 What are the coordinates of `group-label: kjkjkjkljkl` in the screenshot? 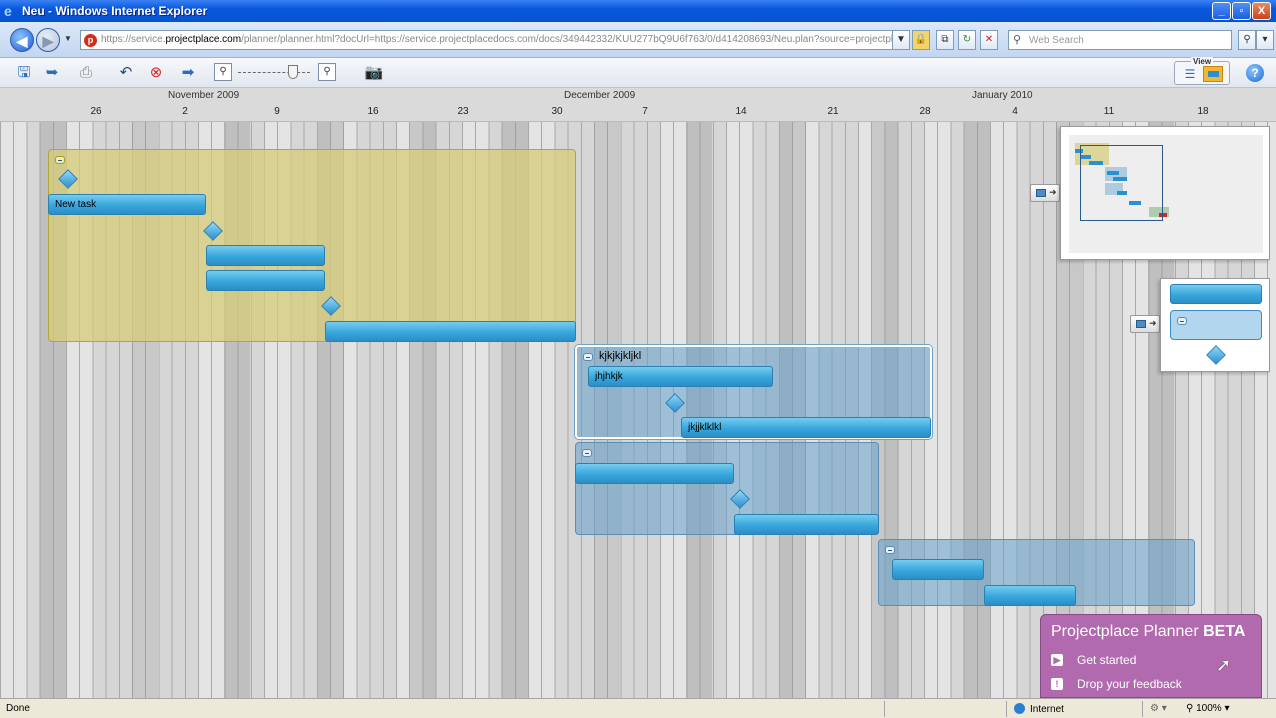 It's located at (620, 356).